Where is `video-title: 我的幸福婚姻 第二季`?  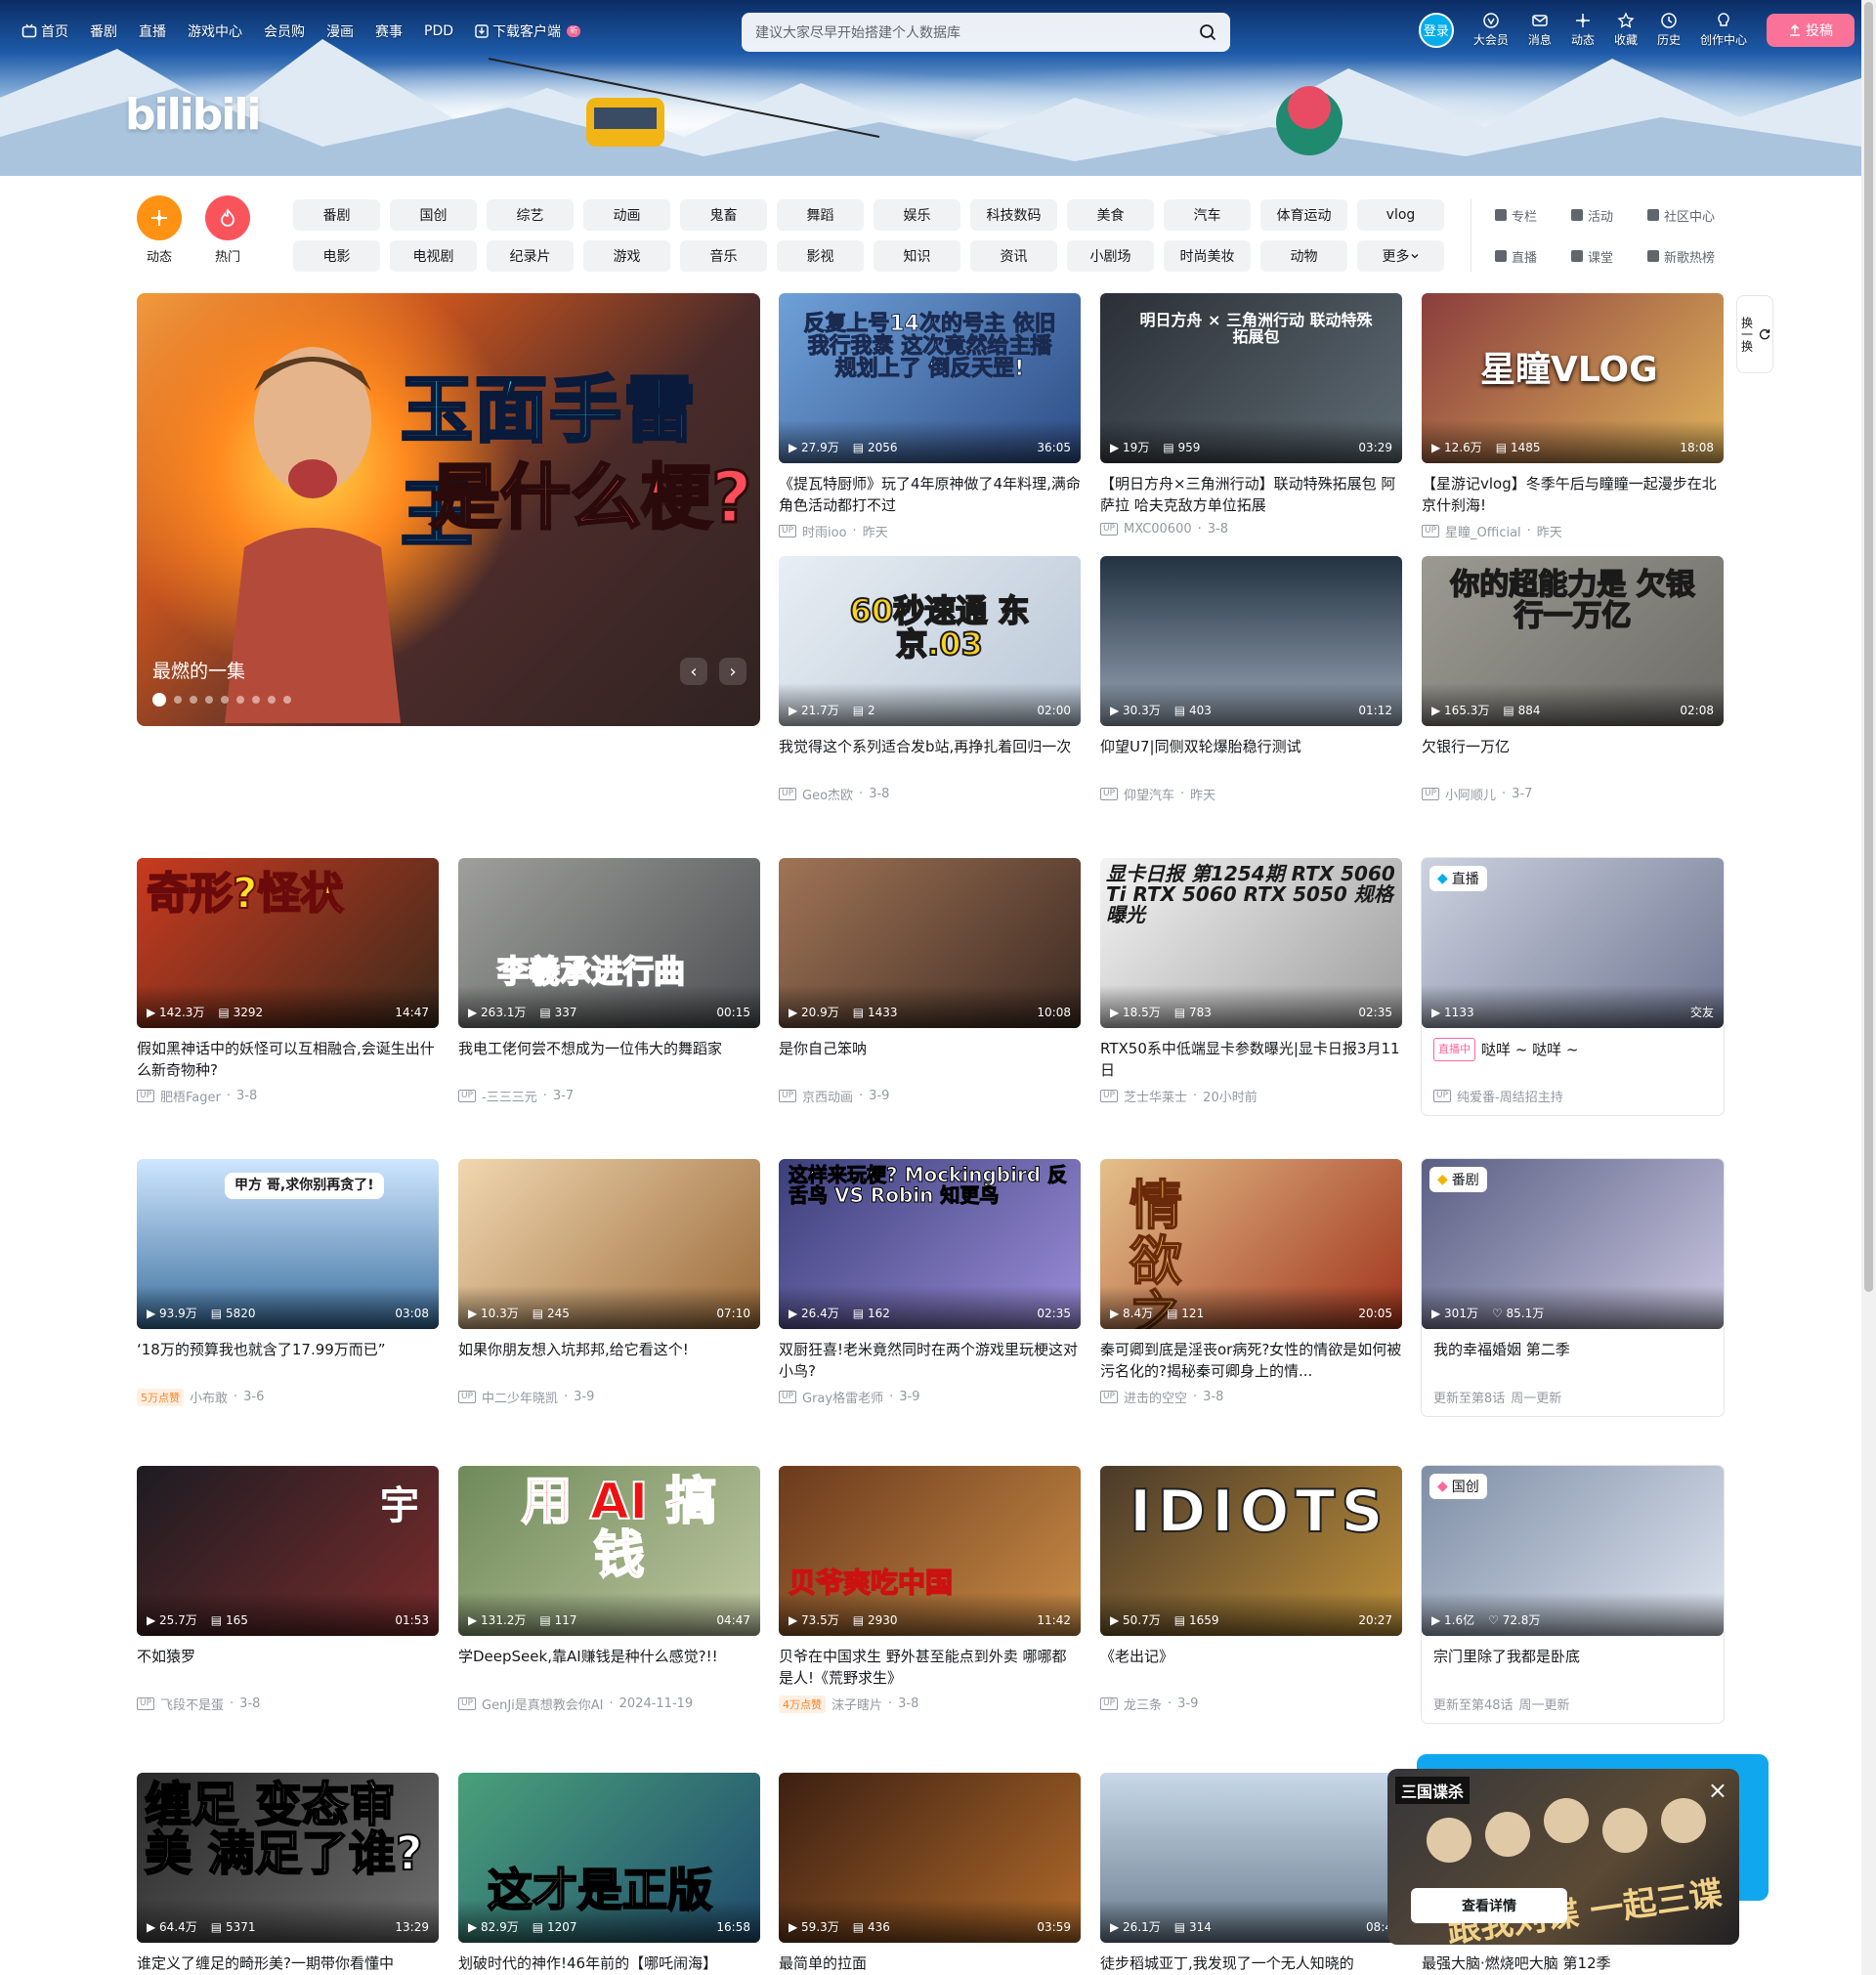 video-title: 我的幸福婚姻 第二季 is located at coordinates (1573, 1361).